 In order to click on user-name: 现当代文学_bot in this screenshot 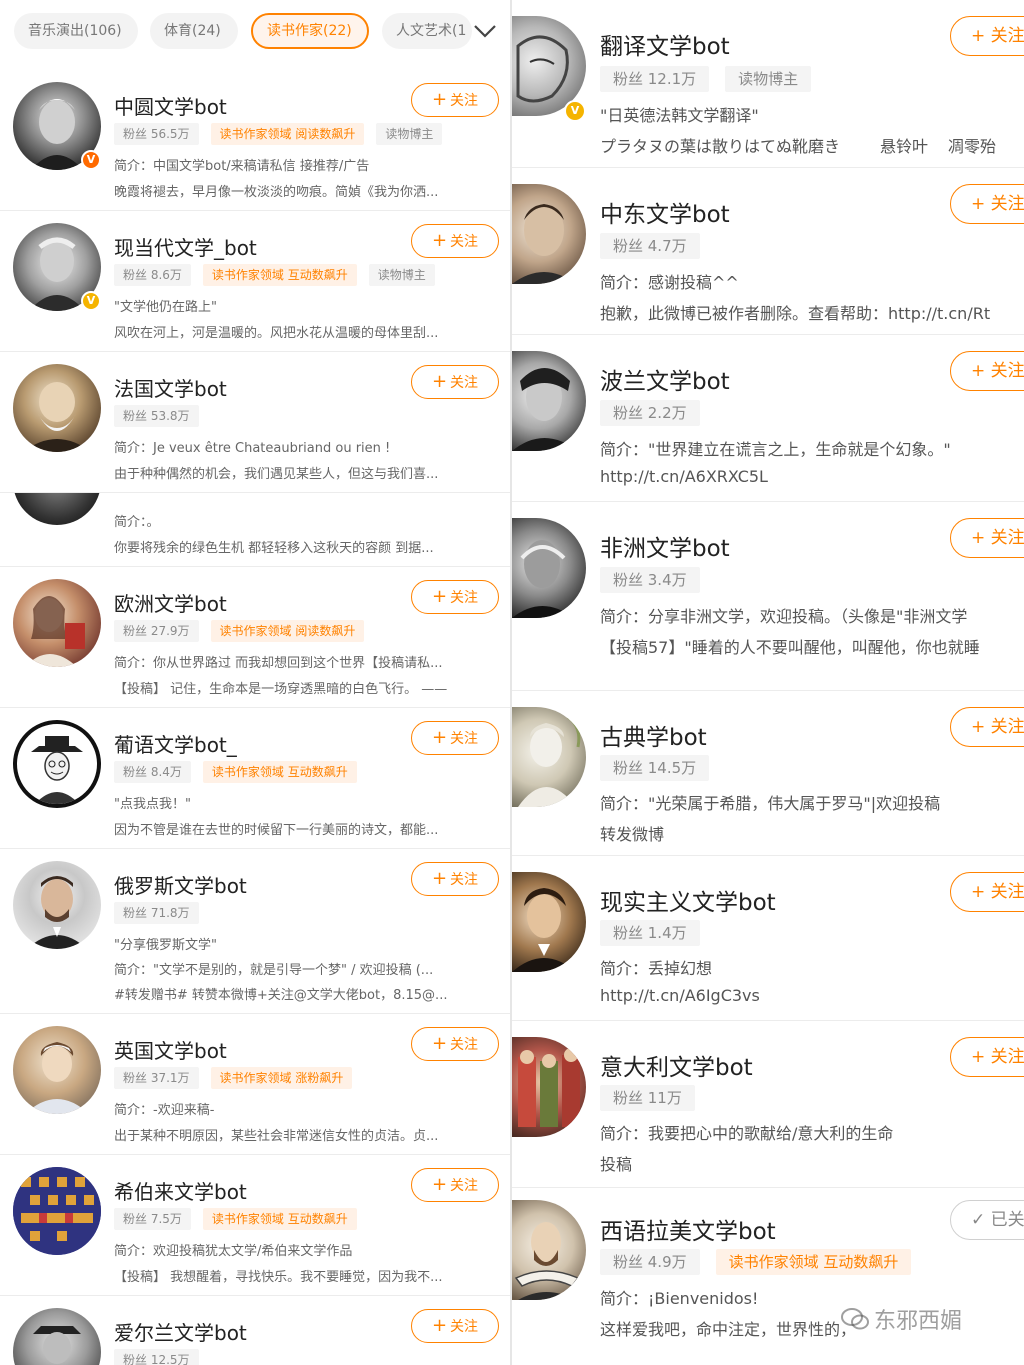, I will do `click(185, 246)`.